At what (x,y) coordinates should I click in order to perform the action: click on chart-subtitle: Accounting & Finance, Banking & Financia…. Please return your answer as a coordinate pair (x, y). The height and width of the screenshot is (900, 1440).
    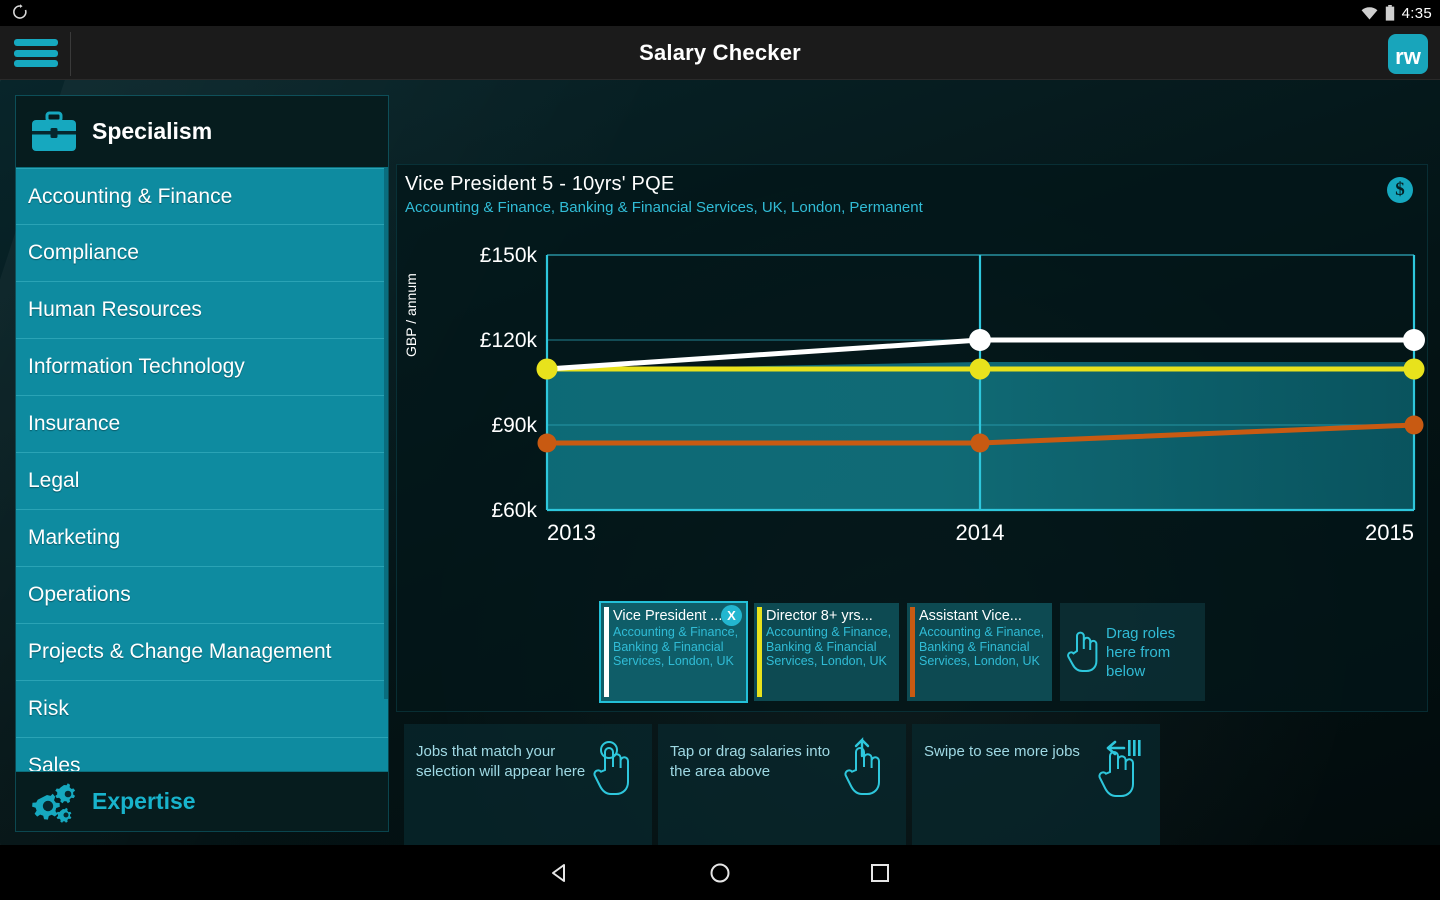
    Looking at the image, I should click on (664, 207).